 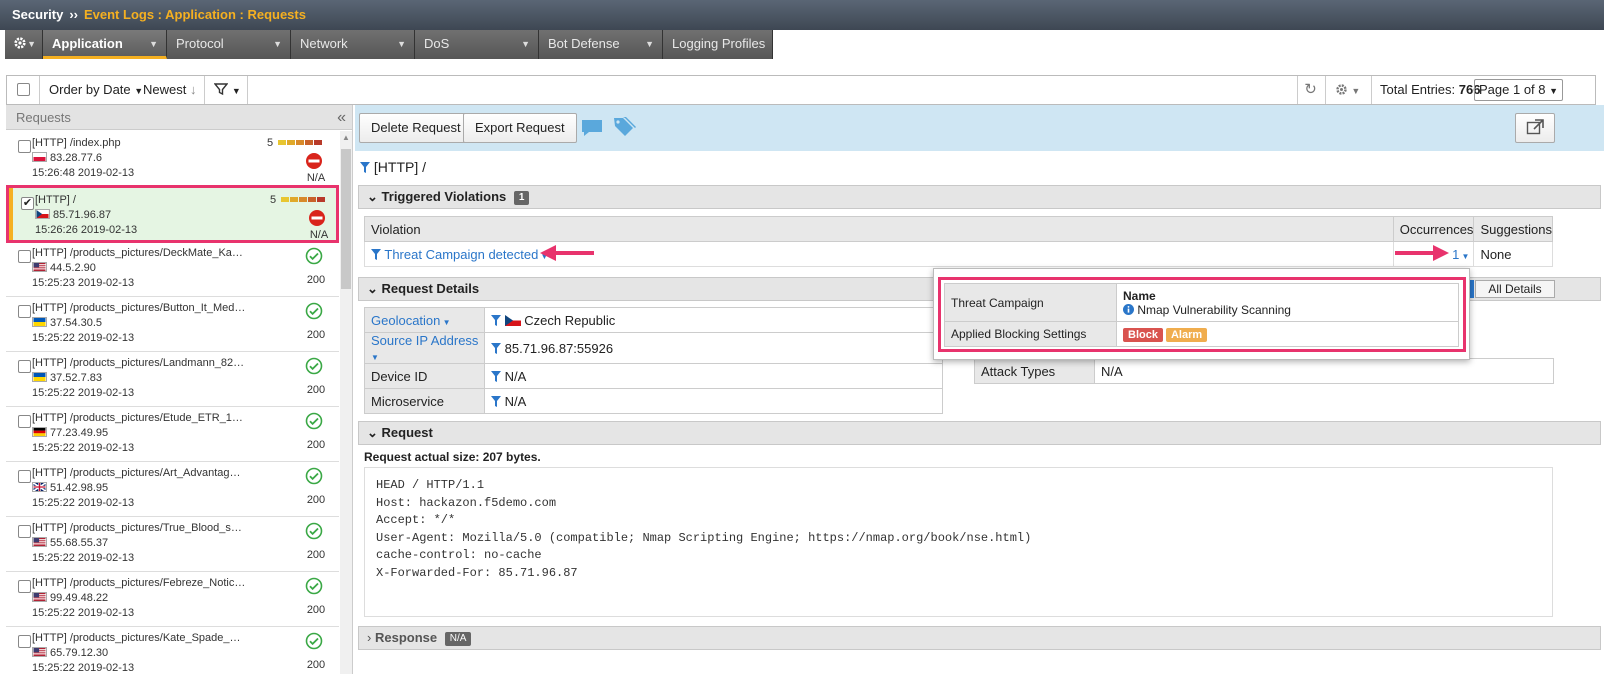 What do you see at coordinates (27, 203) in the screenshot?
I see `row-checkbox: ✔` at bounding box center [27, 203].